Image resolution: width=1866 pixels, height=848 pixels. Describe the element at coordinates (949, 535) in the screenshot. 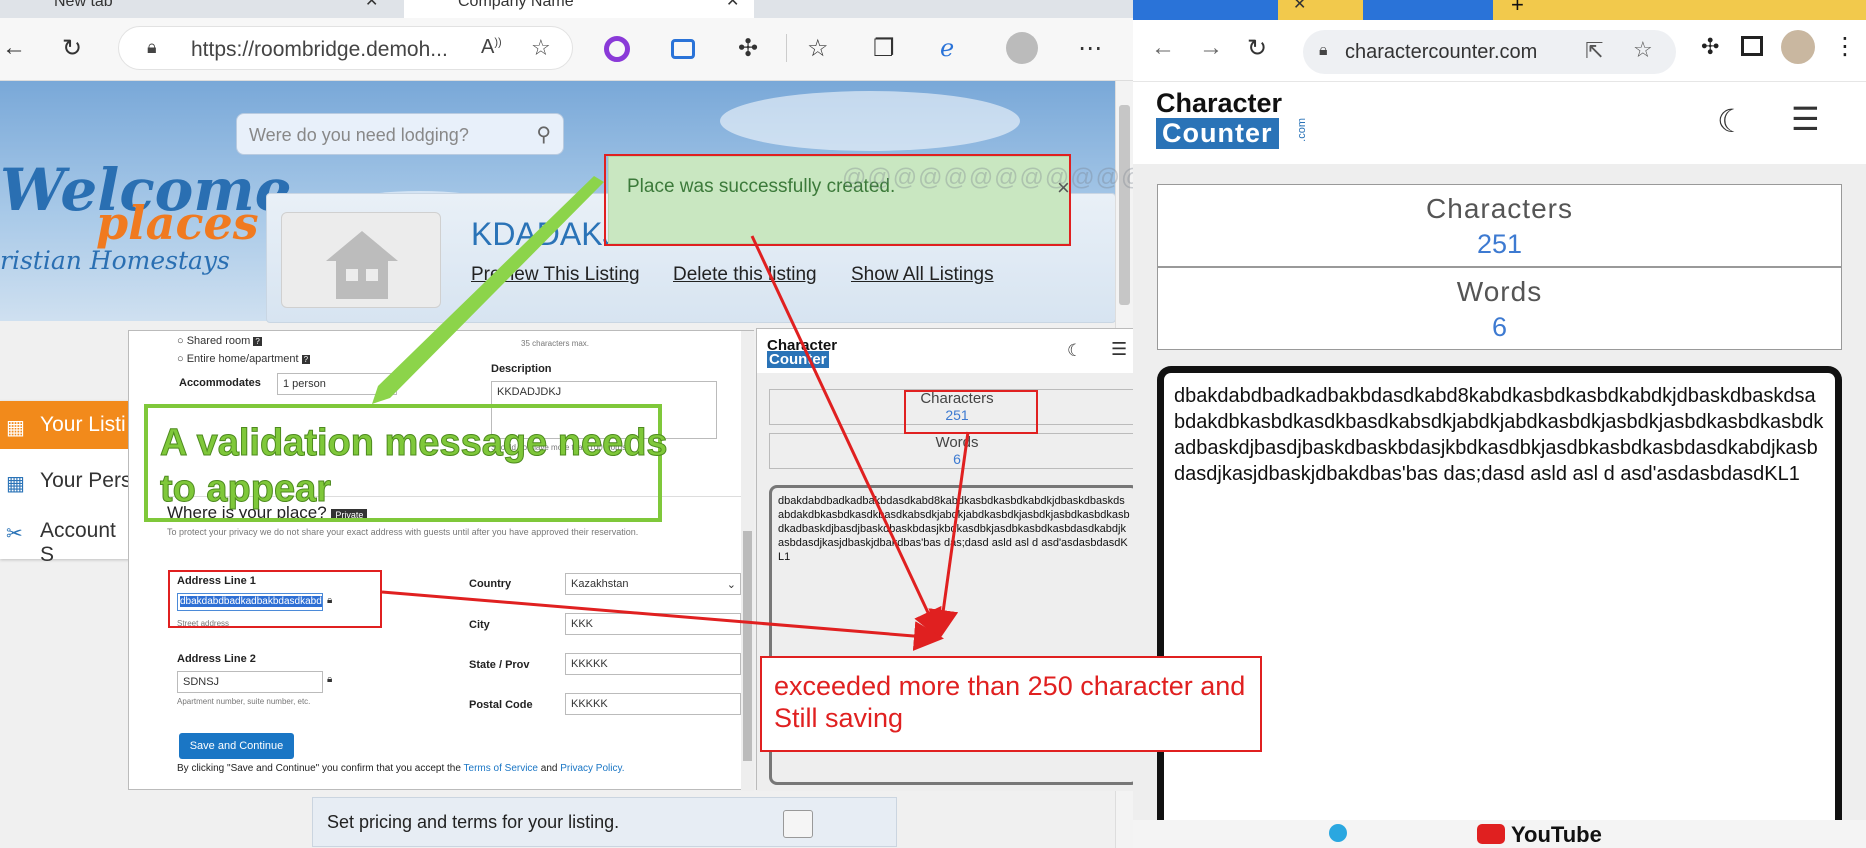

I see `red-arrow-from-count` at that location.